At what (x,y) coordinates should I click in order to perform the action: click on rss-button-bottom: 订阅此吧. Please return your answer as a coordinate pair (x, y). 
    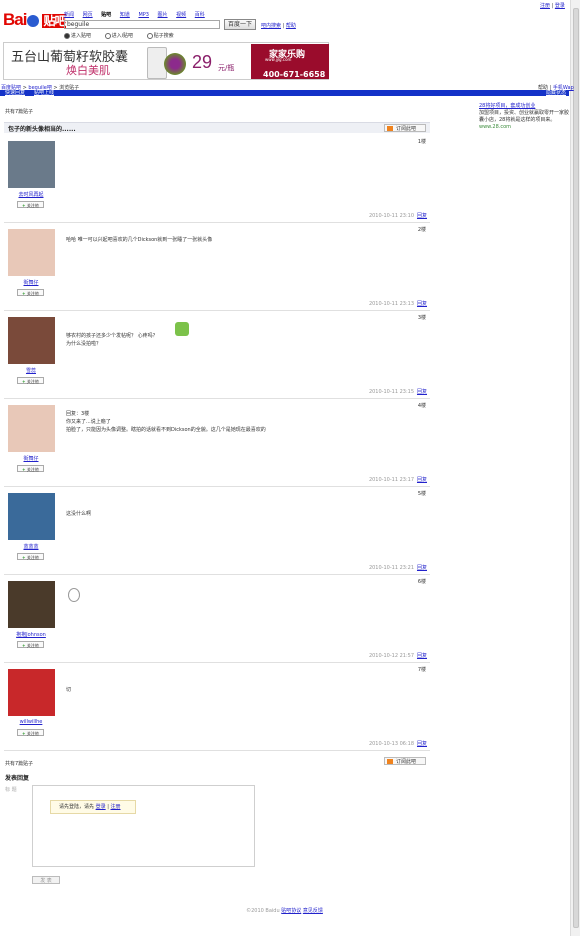
    Looking at the image, I should click on (405, 761).